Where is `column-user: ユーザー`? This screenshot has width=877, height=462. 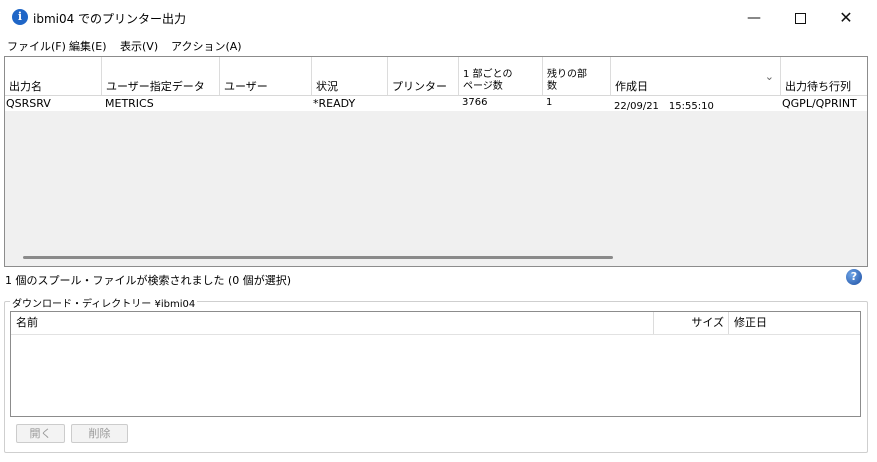 column-user: ユーザー is located at coordinates (266, 76).